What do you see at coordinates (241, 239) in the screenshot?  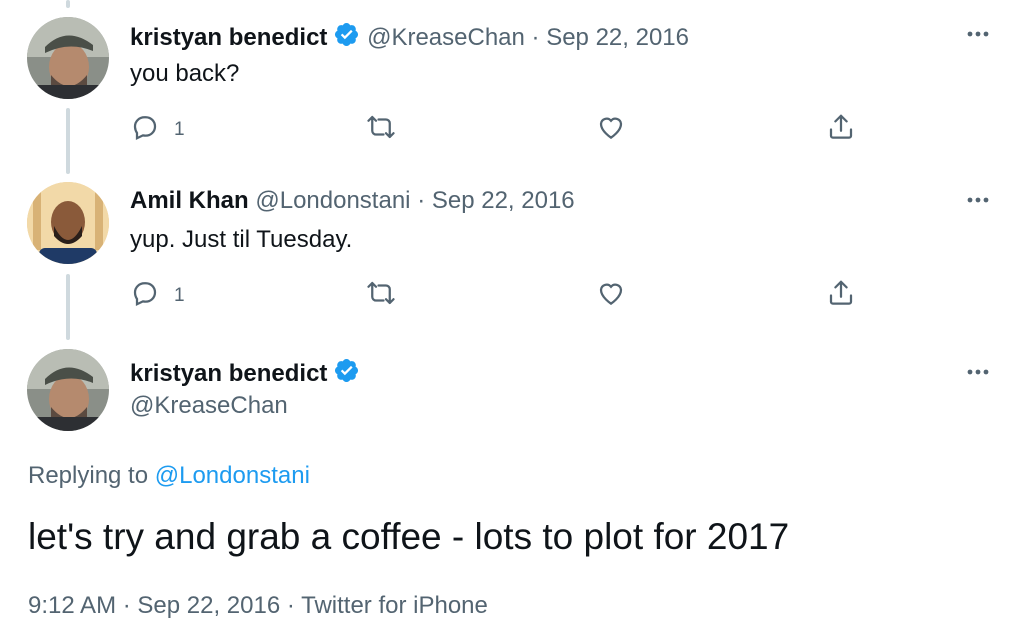 I see `tweet-text: yup. Just til Tuesday.` at bounding box center [241, 239].